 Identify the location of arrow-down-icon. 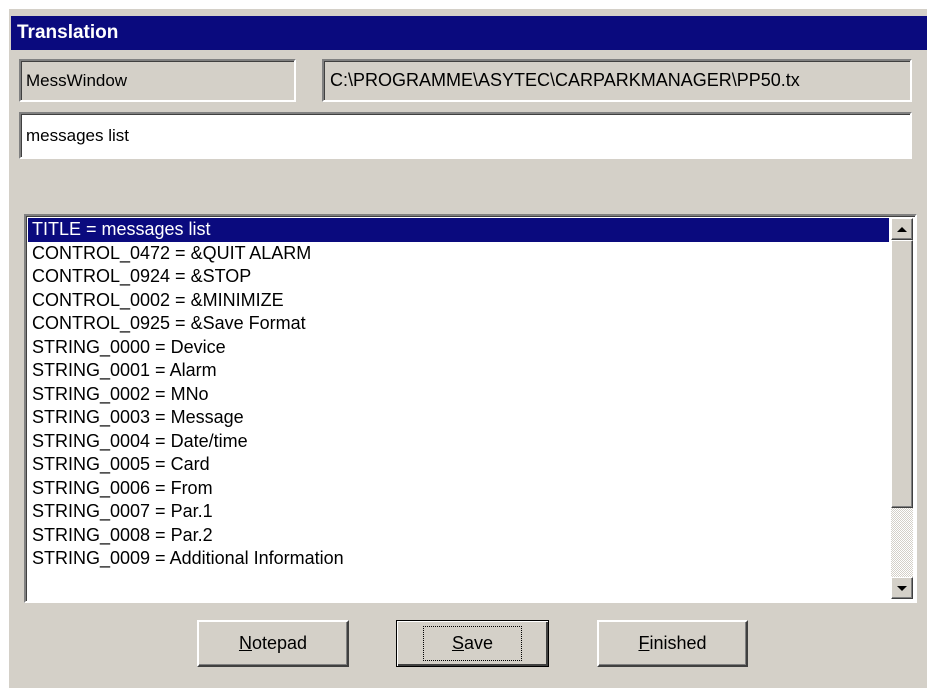
(902, 588).